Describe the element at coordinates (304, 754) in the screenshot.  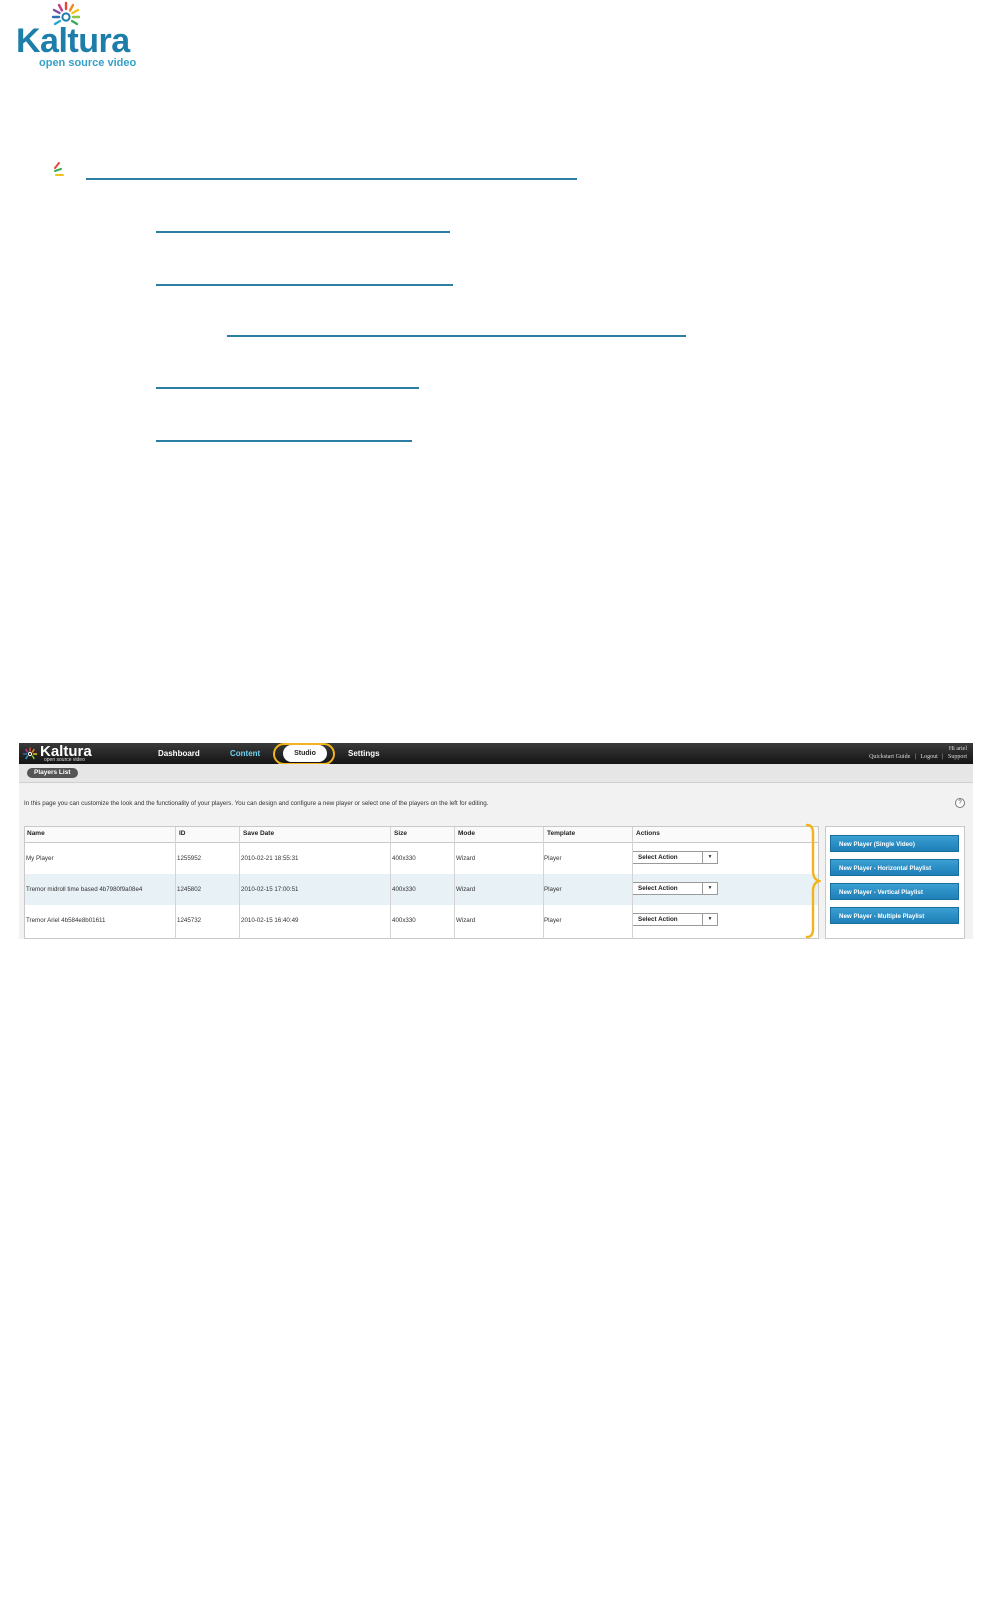
I see `studio-highlight-ring` at that location.